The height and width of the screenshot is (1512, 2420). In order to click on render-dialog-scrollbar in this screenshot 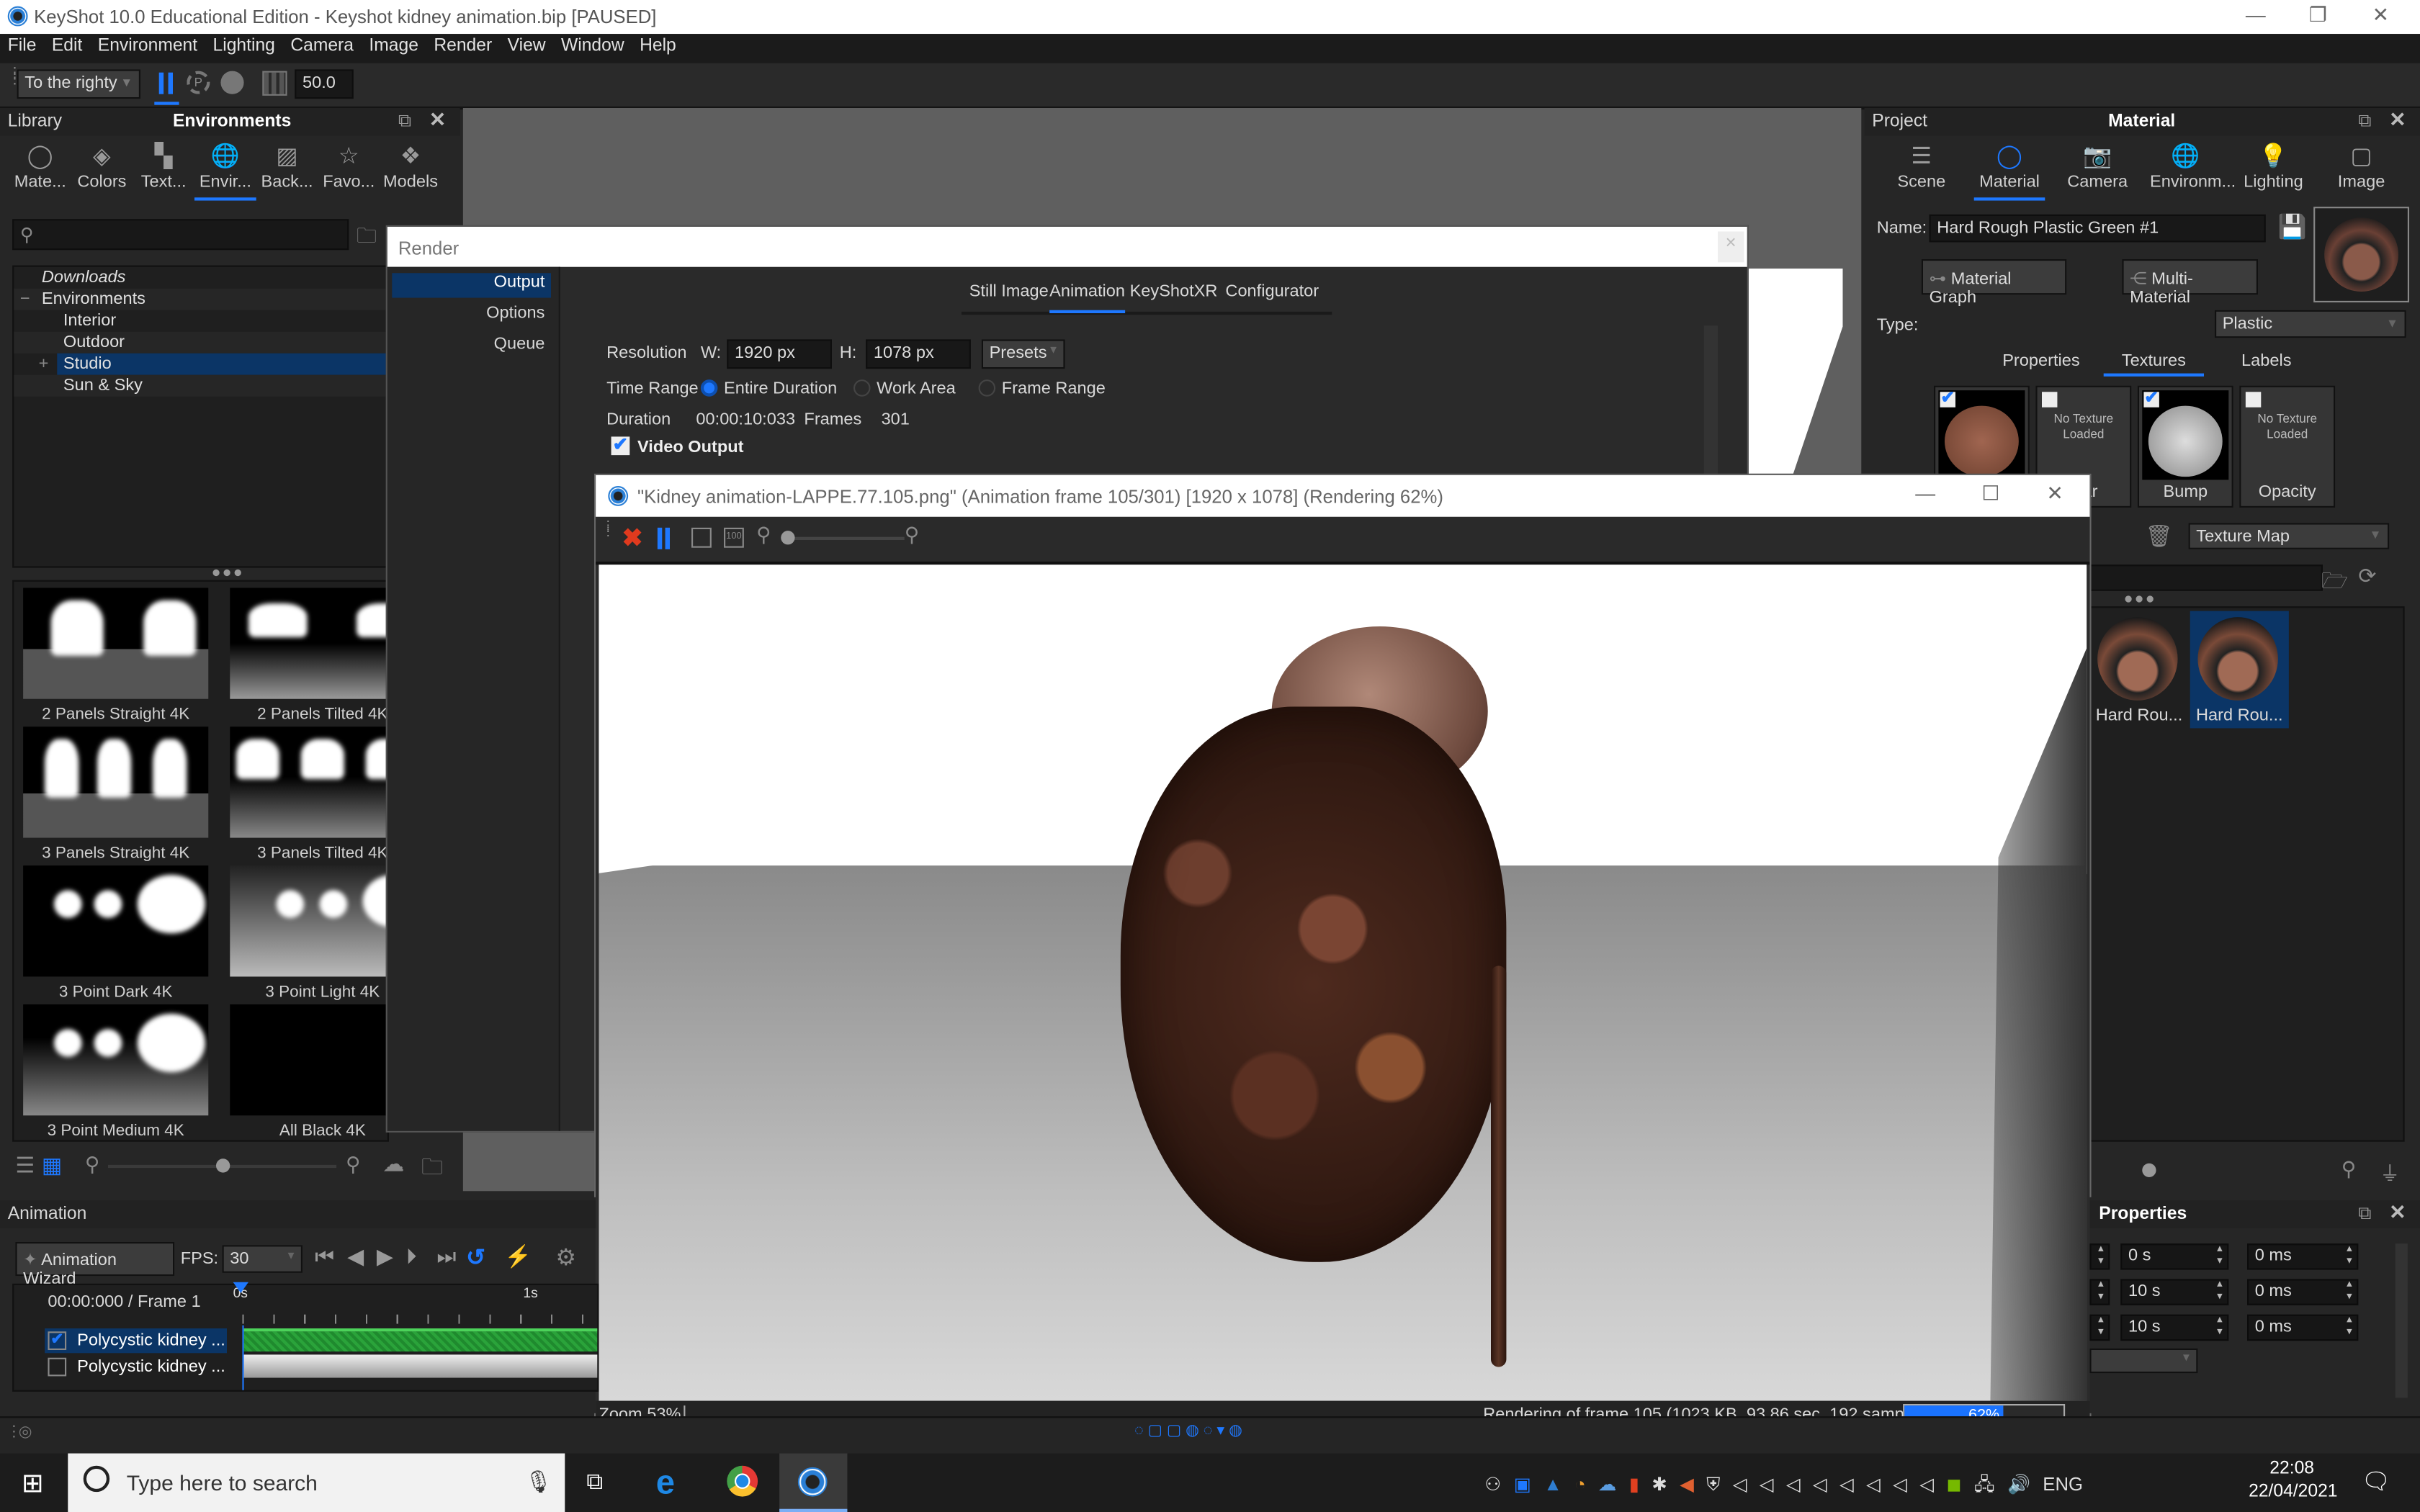, I will do `click(1710, 402)`.